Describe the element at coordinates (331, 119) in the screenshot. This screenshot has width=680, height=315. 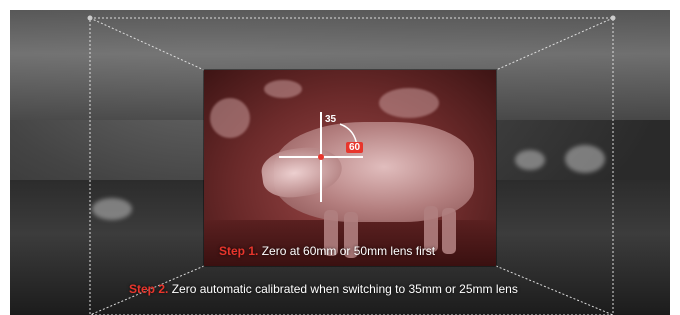
I see `lens-35-label: 35` at that location.